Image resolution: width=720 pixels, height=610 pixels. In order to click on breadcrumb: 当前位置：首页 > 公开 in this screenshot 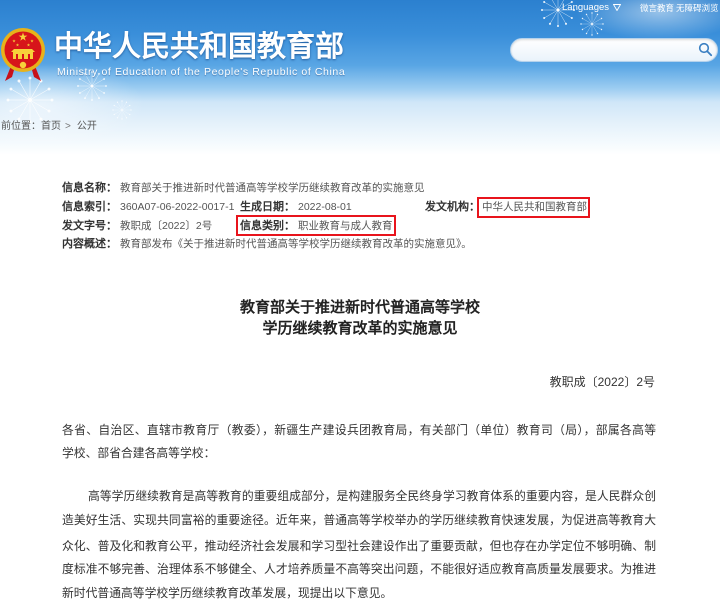, I will do `click(48, 127)`.